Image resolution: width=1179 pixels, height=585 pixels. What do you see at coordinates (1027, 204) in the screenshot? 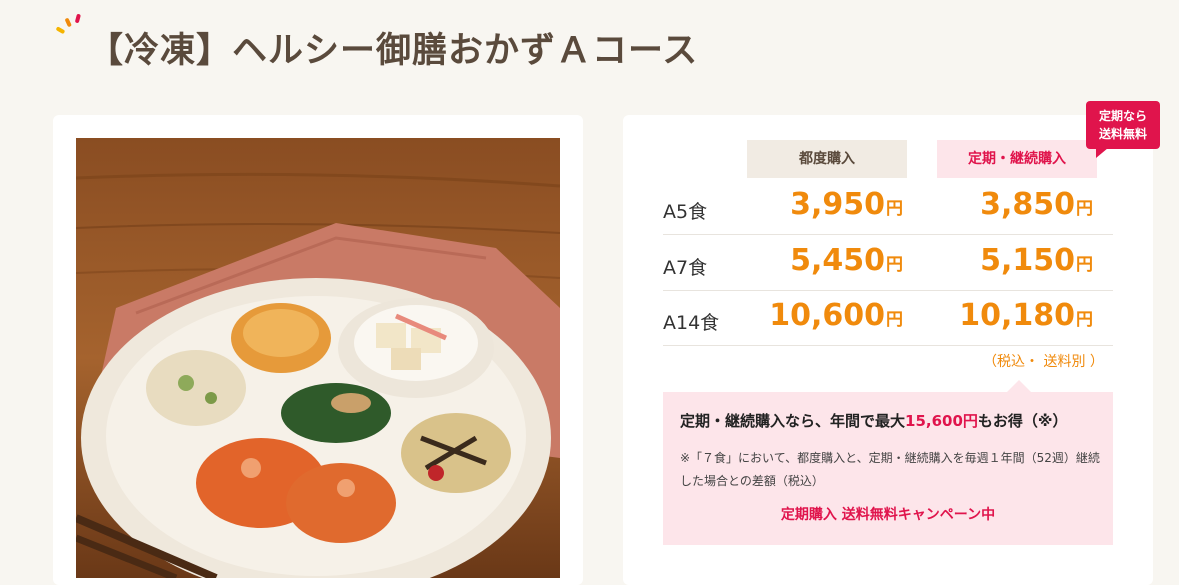
I see `price-value: 3,850` at bounding box center [1027, 204].